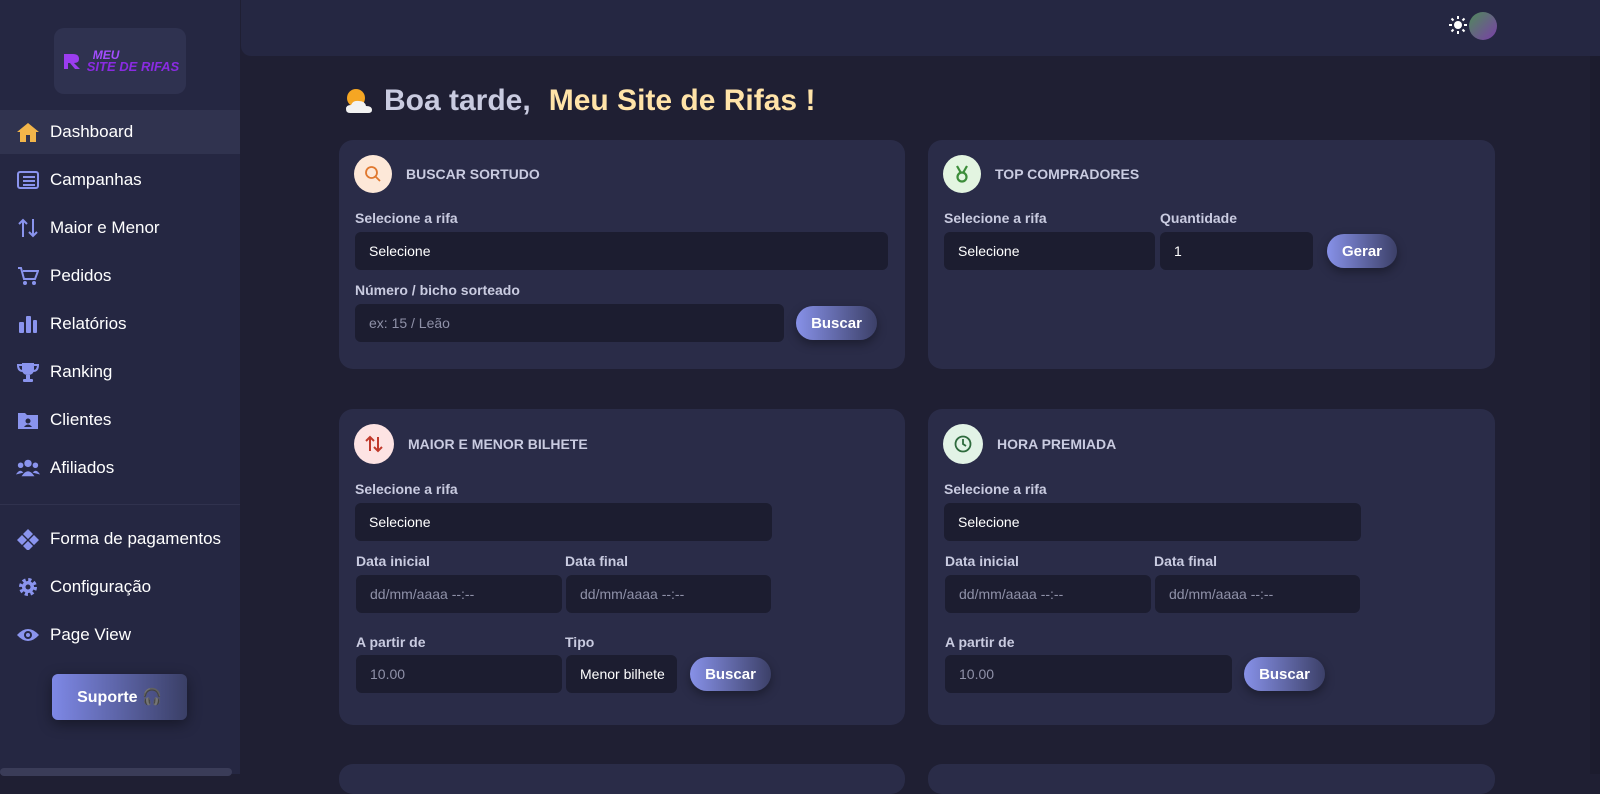 This screenshot has height=794, width=1600. Describe the element at coordinates (580, 642) in the screenshot. I see `tipo-label: Tipo` at that location.